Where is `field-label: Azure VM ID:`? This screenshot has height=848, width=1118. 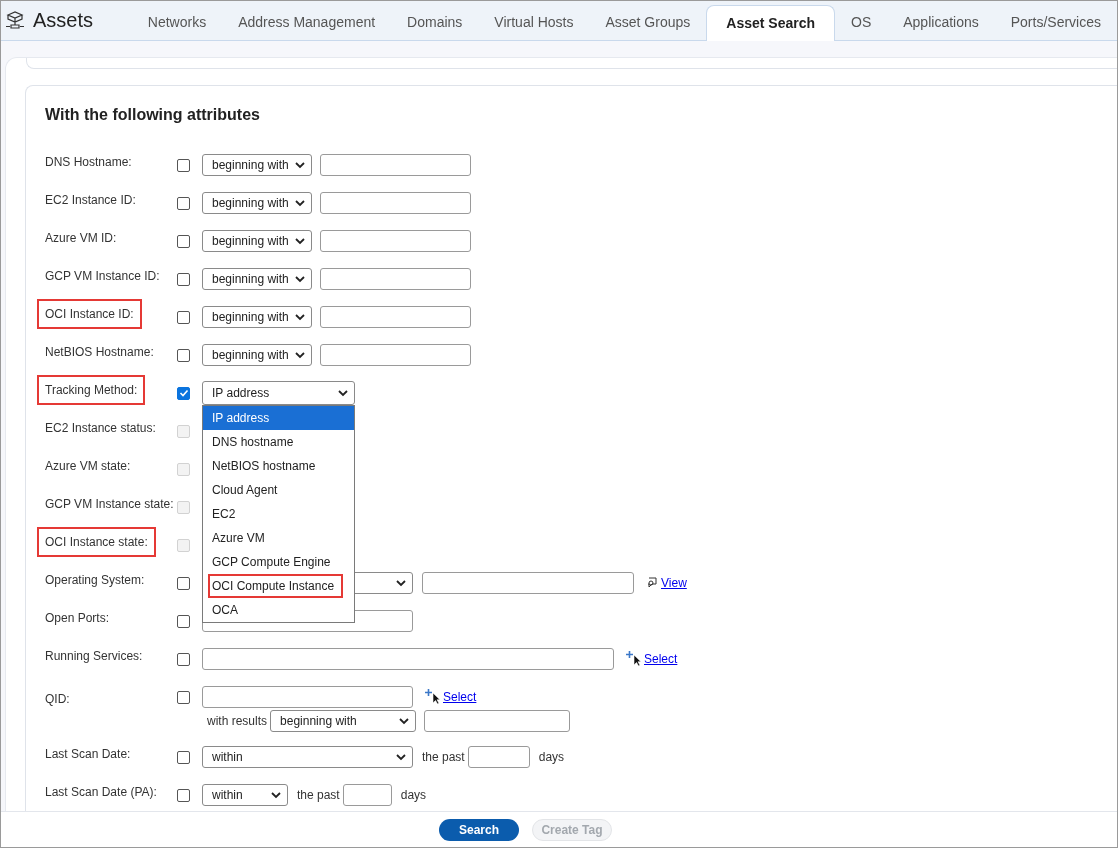 field-label: Azure VM ID: is located at coordinates (81, 238).